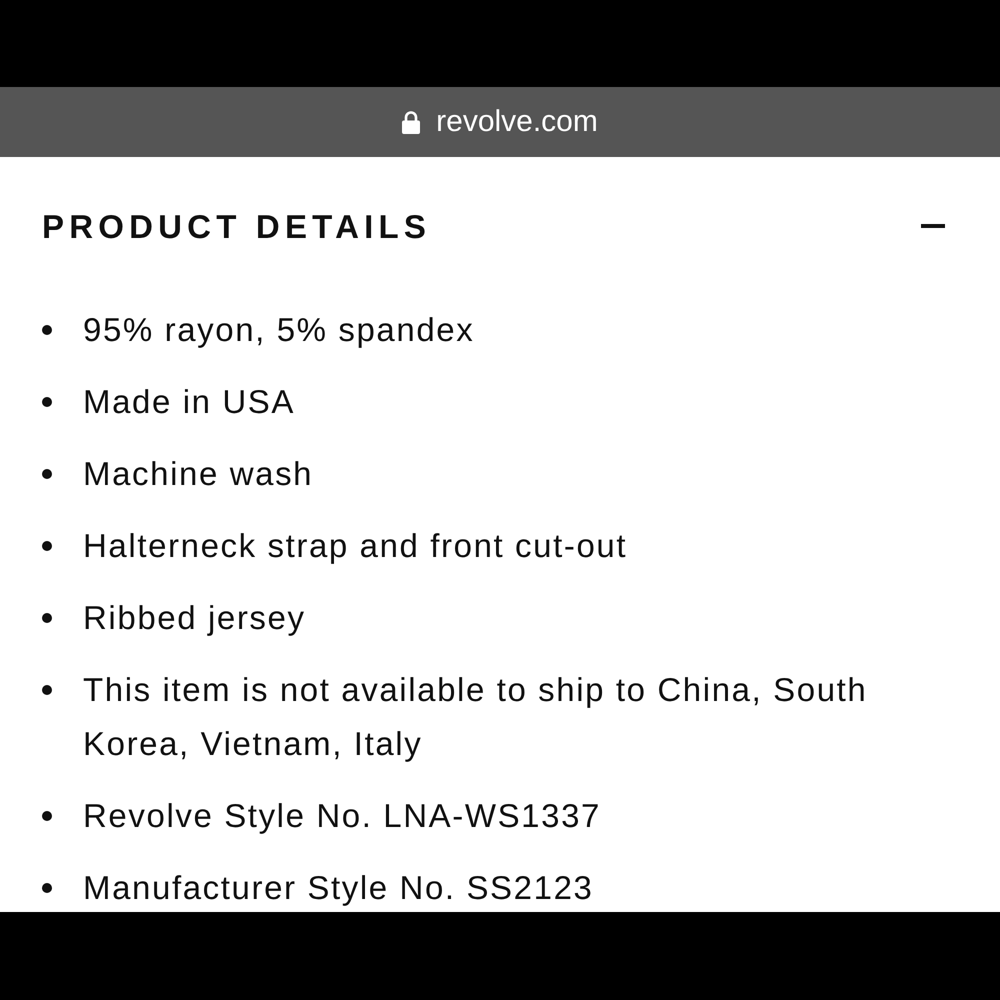  What do you see at coordinates (933, 226) in the screenshot?
I see `collapse-icon` at bounding box center [933, 226].